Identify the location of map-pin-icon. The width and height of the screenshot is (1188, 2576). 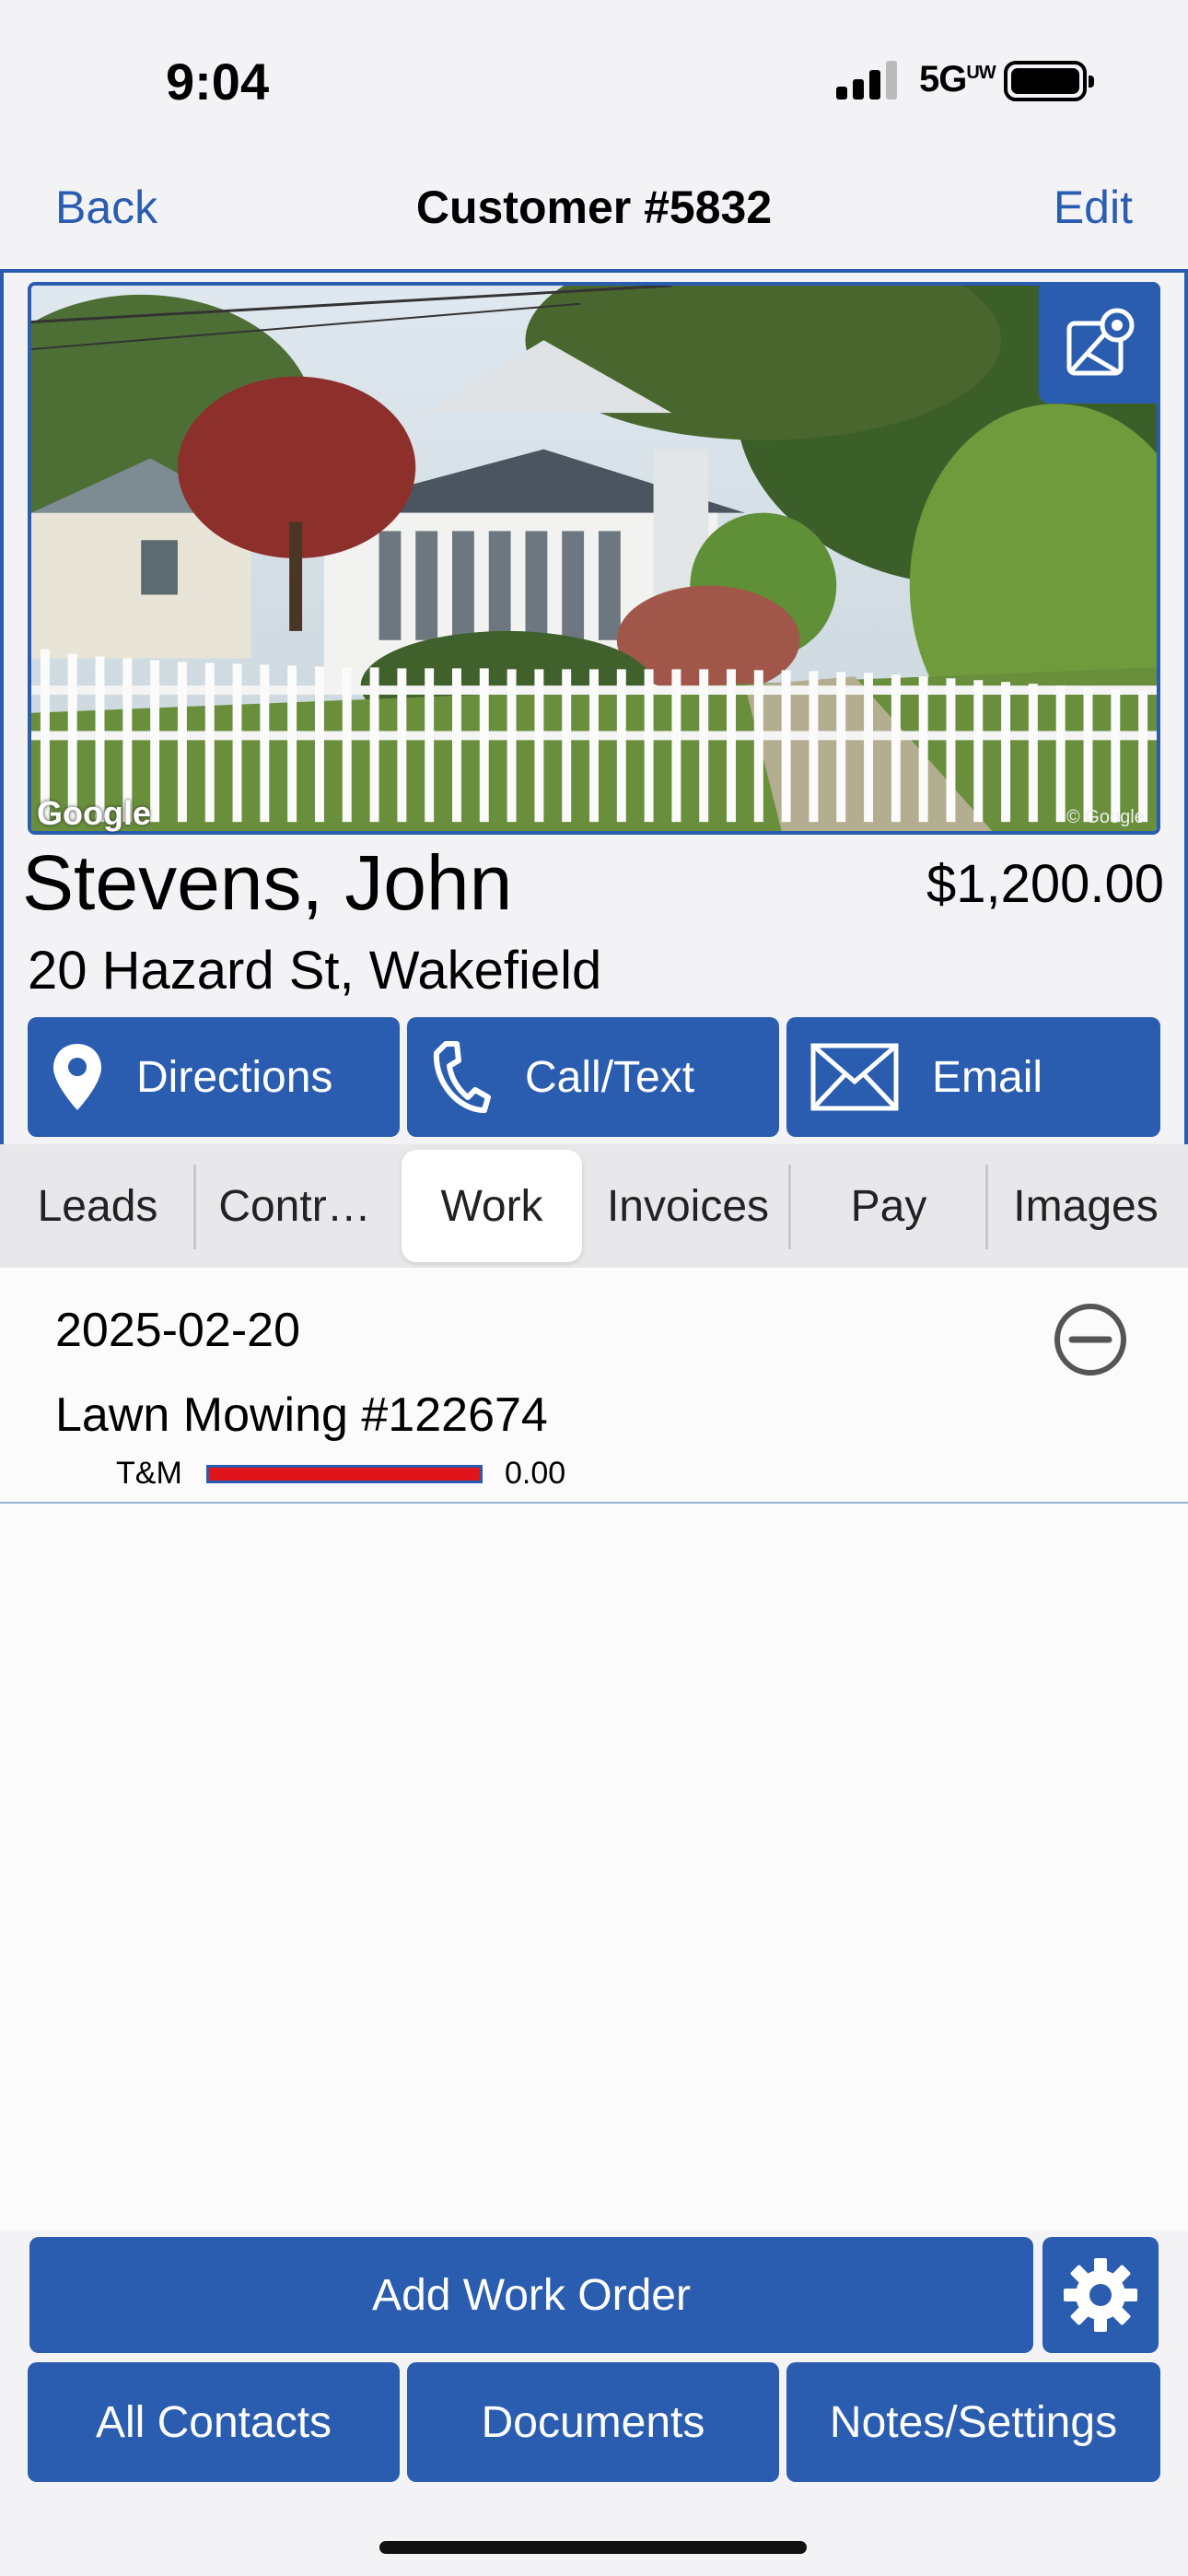
(1100, 342).